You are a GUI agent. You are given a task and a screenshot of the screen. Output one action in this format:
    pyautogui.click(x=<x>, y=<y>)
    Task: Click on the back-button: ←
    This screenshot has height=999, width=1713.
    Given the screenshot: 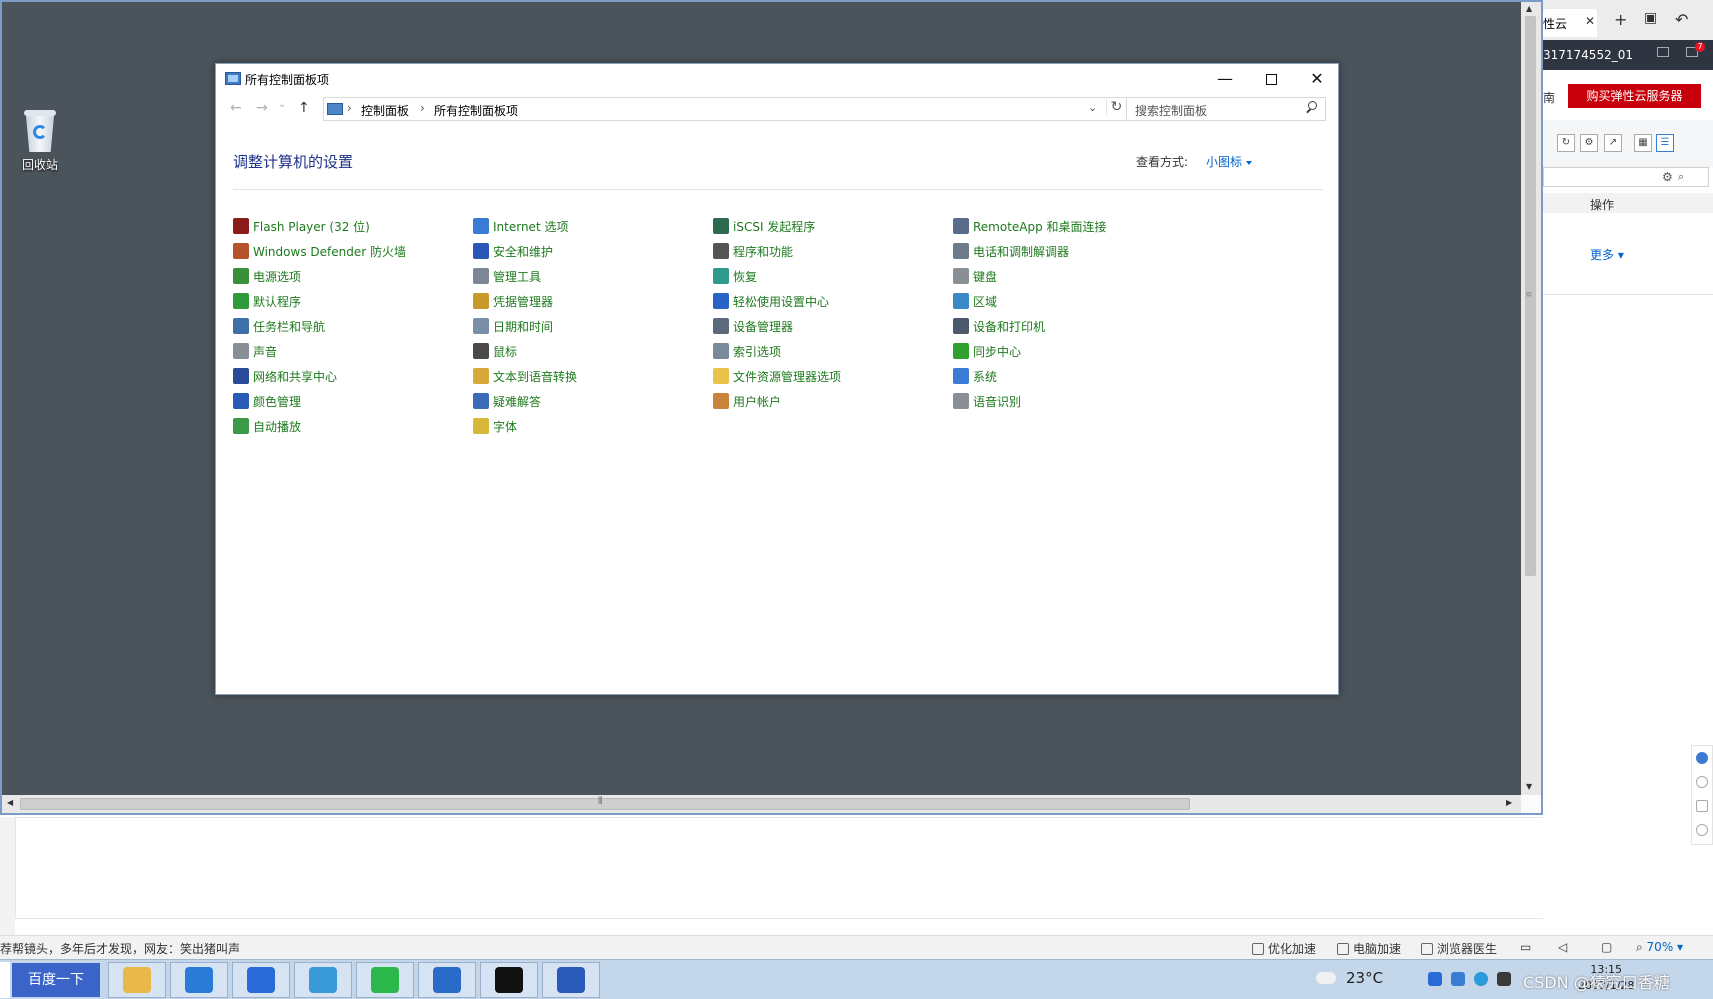 What is the action you would take?
    pyautogui.click(x=236, y=108)
    